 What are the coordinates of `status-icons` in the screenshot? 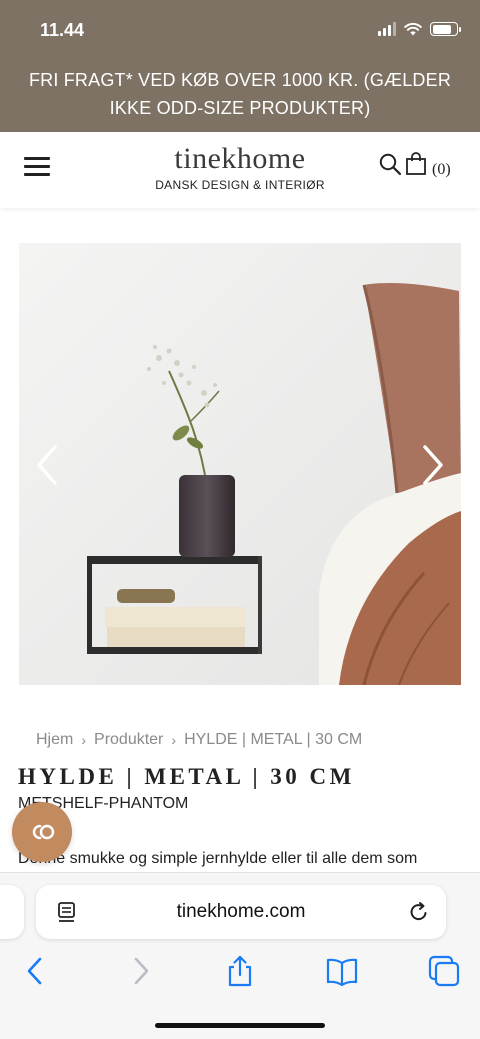 It's located at (419, 29).